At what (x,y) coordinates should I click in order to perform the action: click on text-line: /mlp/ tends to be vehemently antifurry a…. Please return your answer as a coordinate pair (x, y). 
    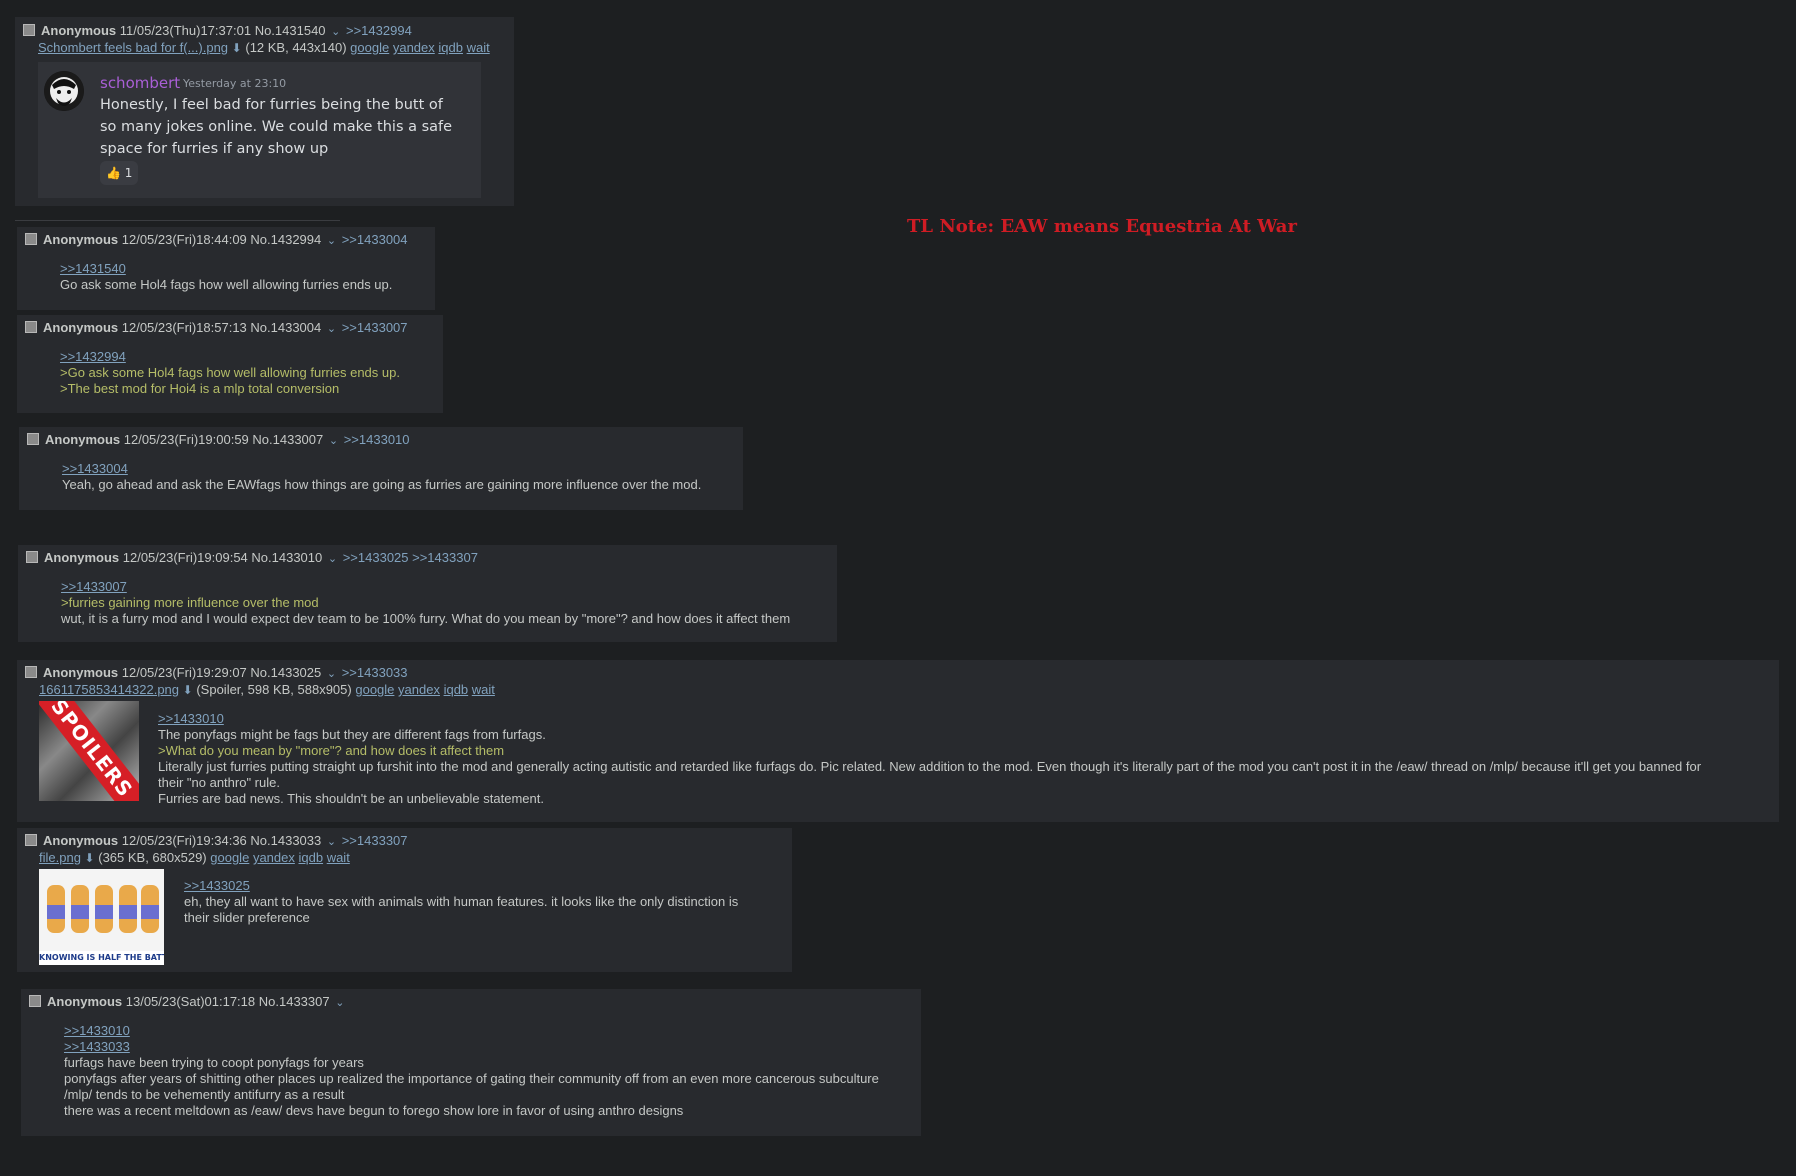
    Looking at the image, I should click on (204, 1094).